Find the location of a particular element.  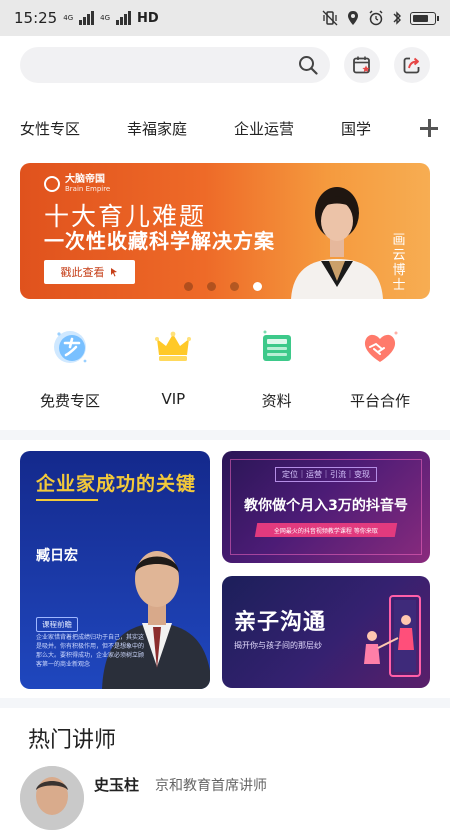

promo-card-parenting: 亲子沟通 揭开你与孩子间的那层纱 is located at coordinates (326, 632).